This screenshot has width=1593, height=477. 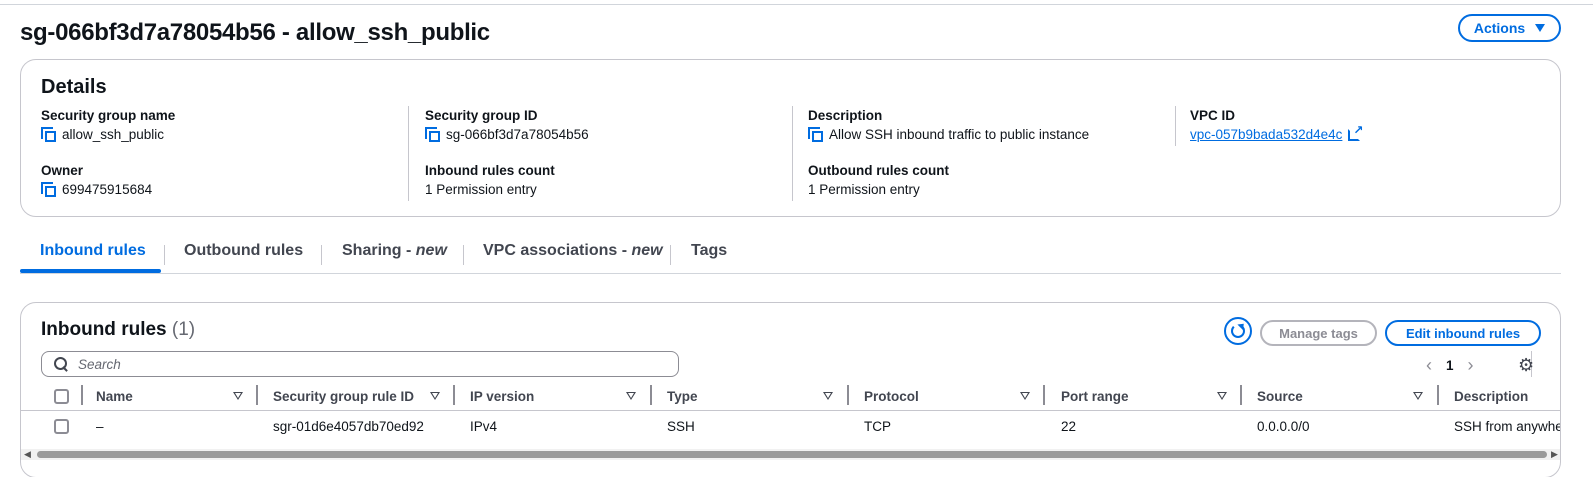 I want to click on column-header-name: Name, so click(x=114, y=396).